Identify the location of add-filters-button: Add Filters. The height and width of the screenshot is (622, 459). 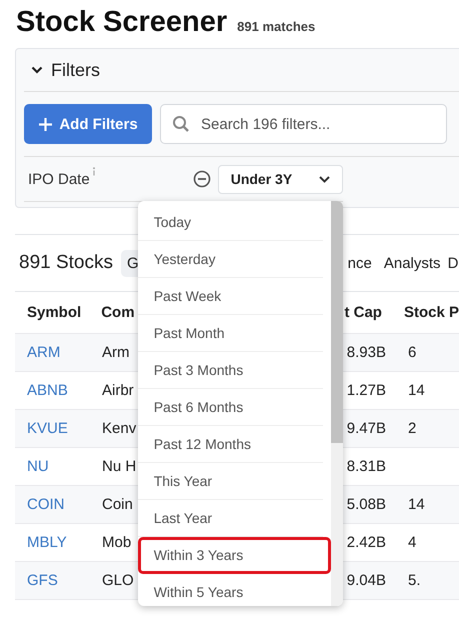
(88, 124).